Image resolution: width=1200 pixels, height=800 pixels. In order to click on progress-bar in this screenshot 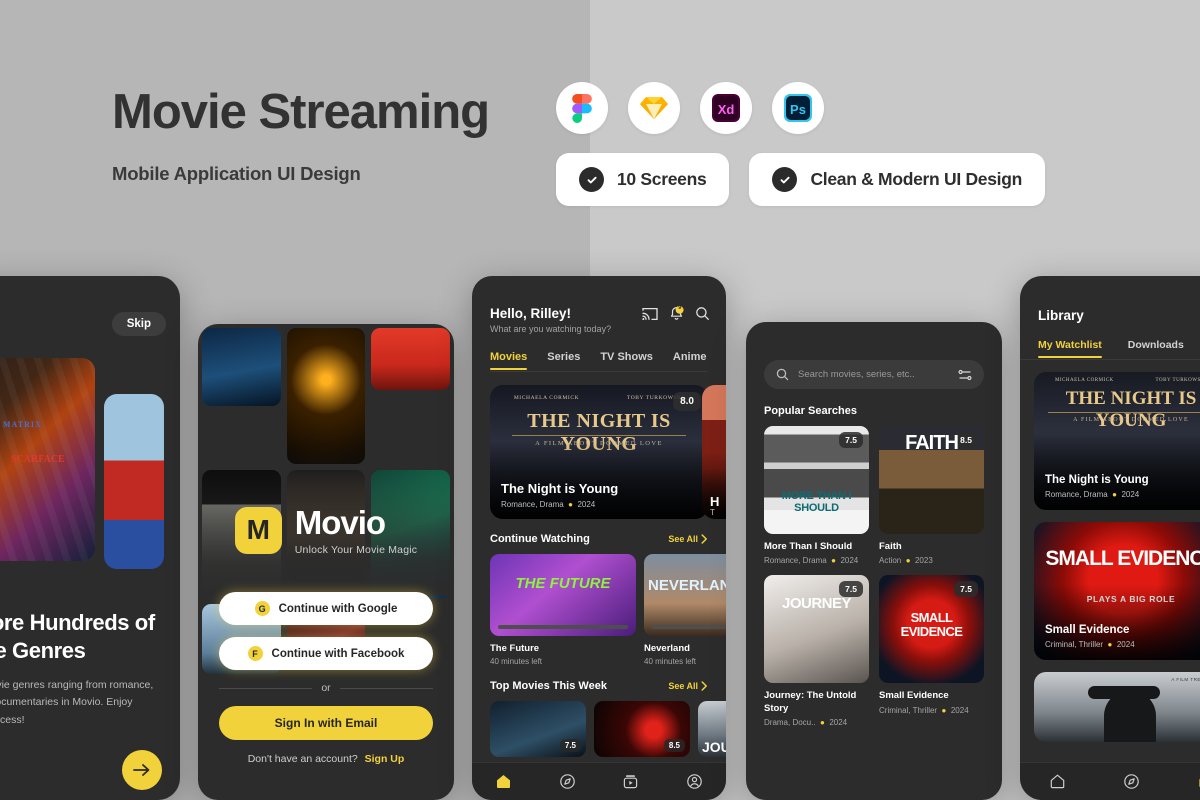, I will do `click(689, 627)`.